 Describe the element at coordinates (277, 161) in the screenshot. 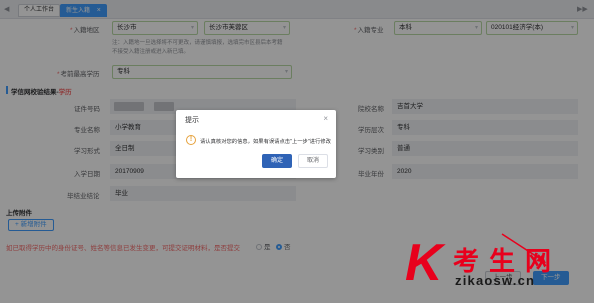

I see `confirm-button: 确定` at that location.